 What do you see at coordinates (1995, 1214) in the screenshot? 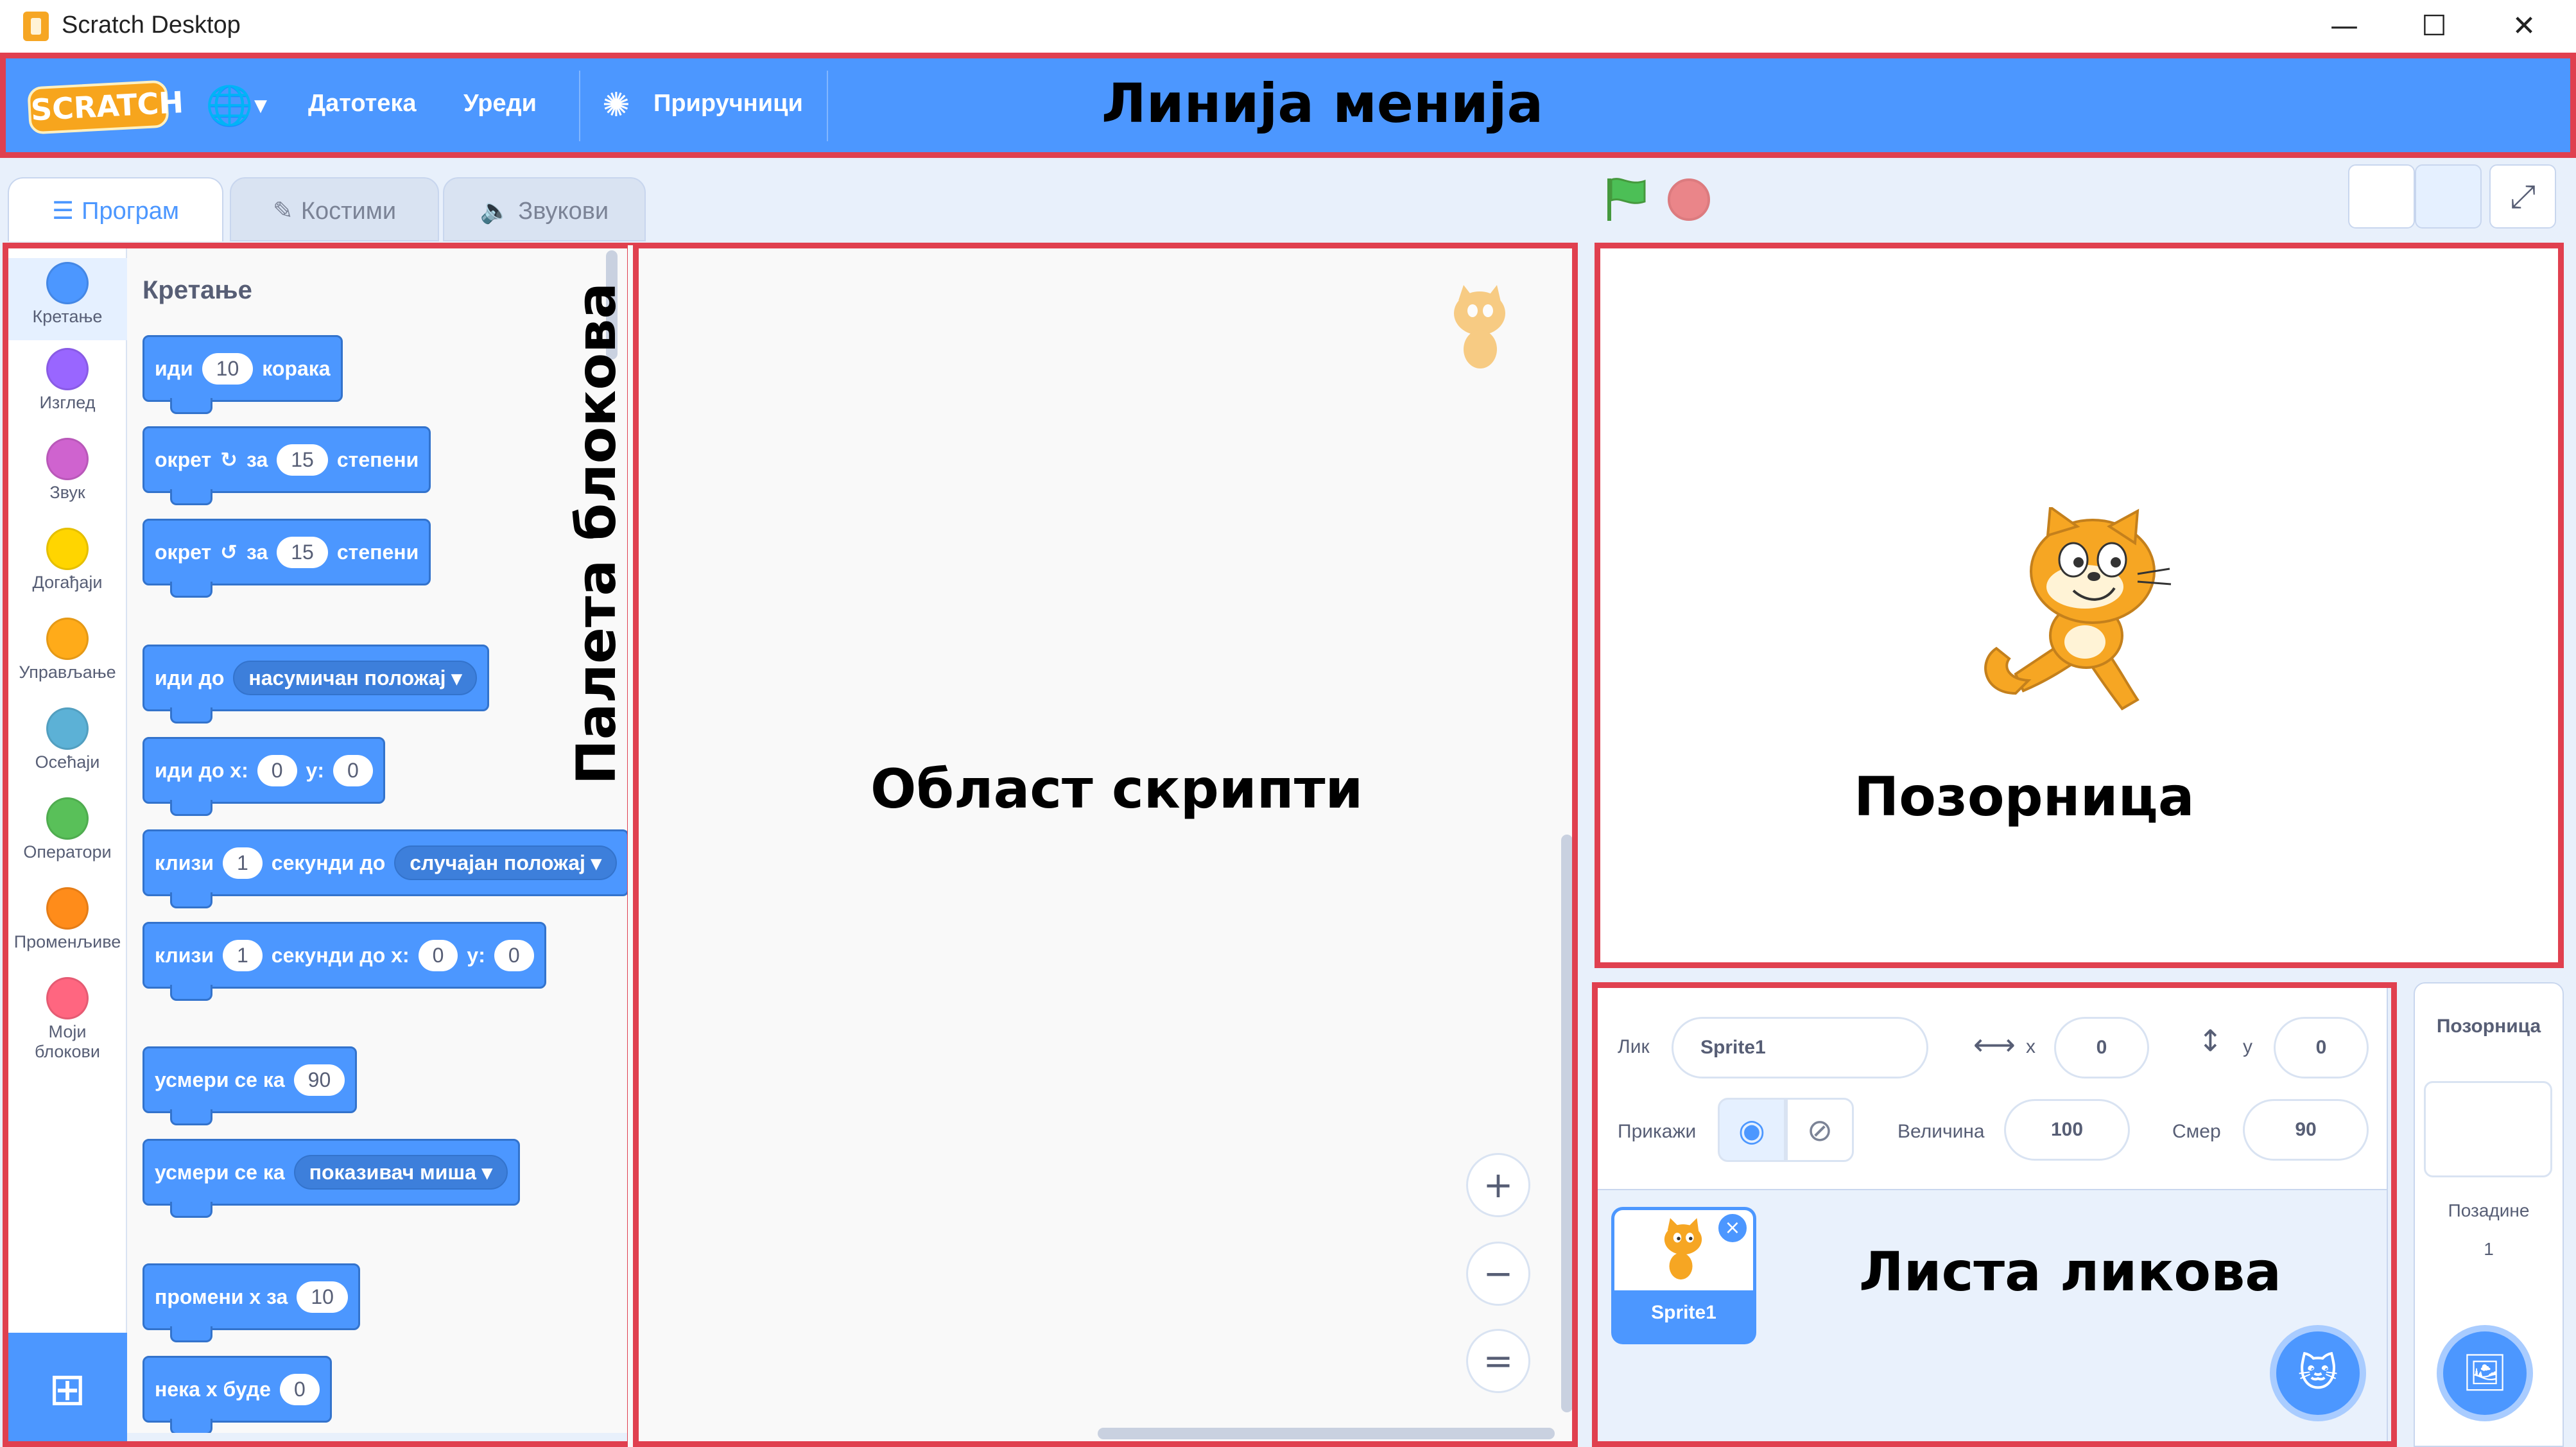
I see `annotation-frame-sprite-list` at bounding box center [1995, 1214].